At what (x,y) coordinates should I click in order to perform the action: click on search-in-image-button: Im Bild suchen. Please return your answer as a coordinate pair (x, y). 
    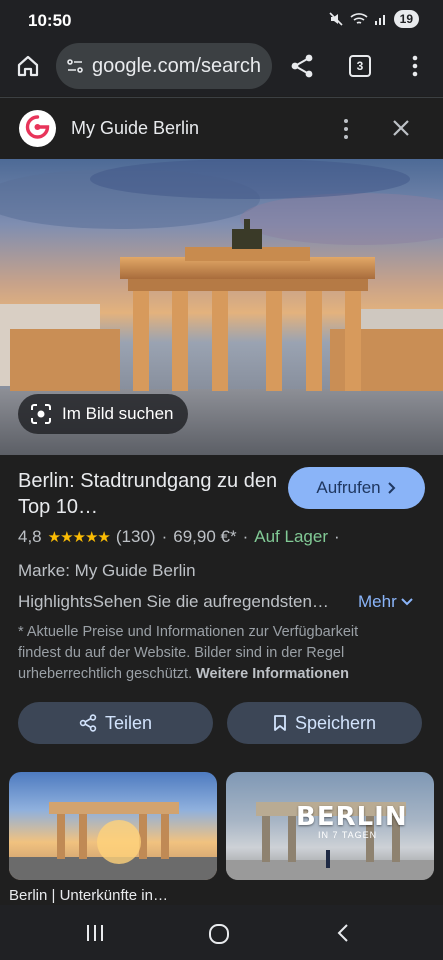
    Looking at the image, I should click on (103, 414).